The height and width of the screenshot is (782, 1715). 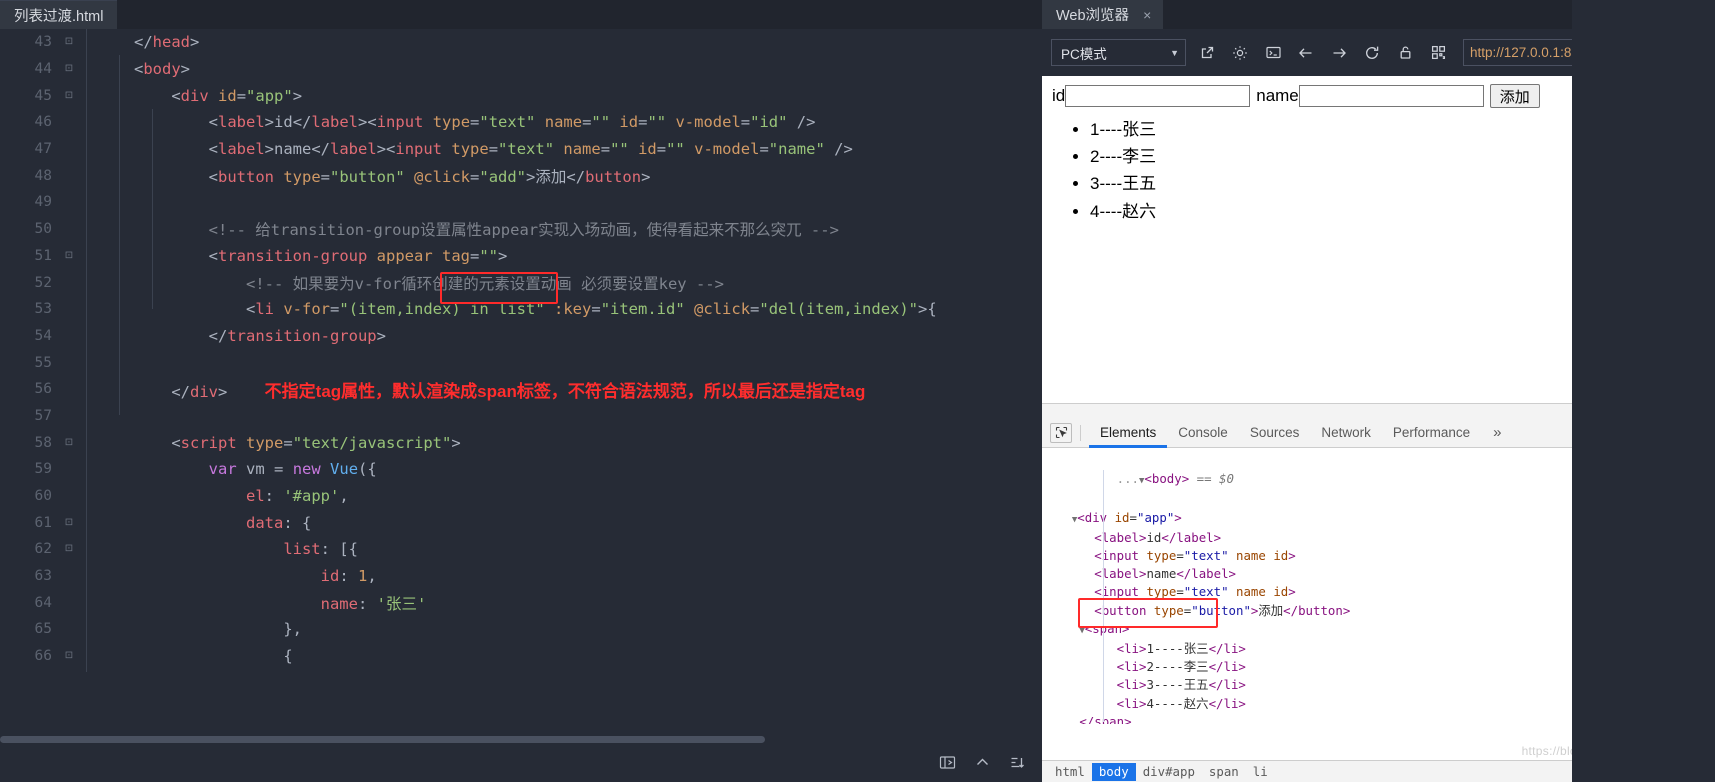 I want to click on lock-icon, so click(x=1405, y=53).